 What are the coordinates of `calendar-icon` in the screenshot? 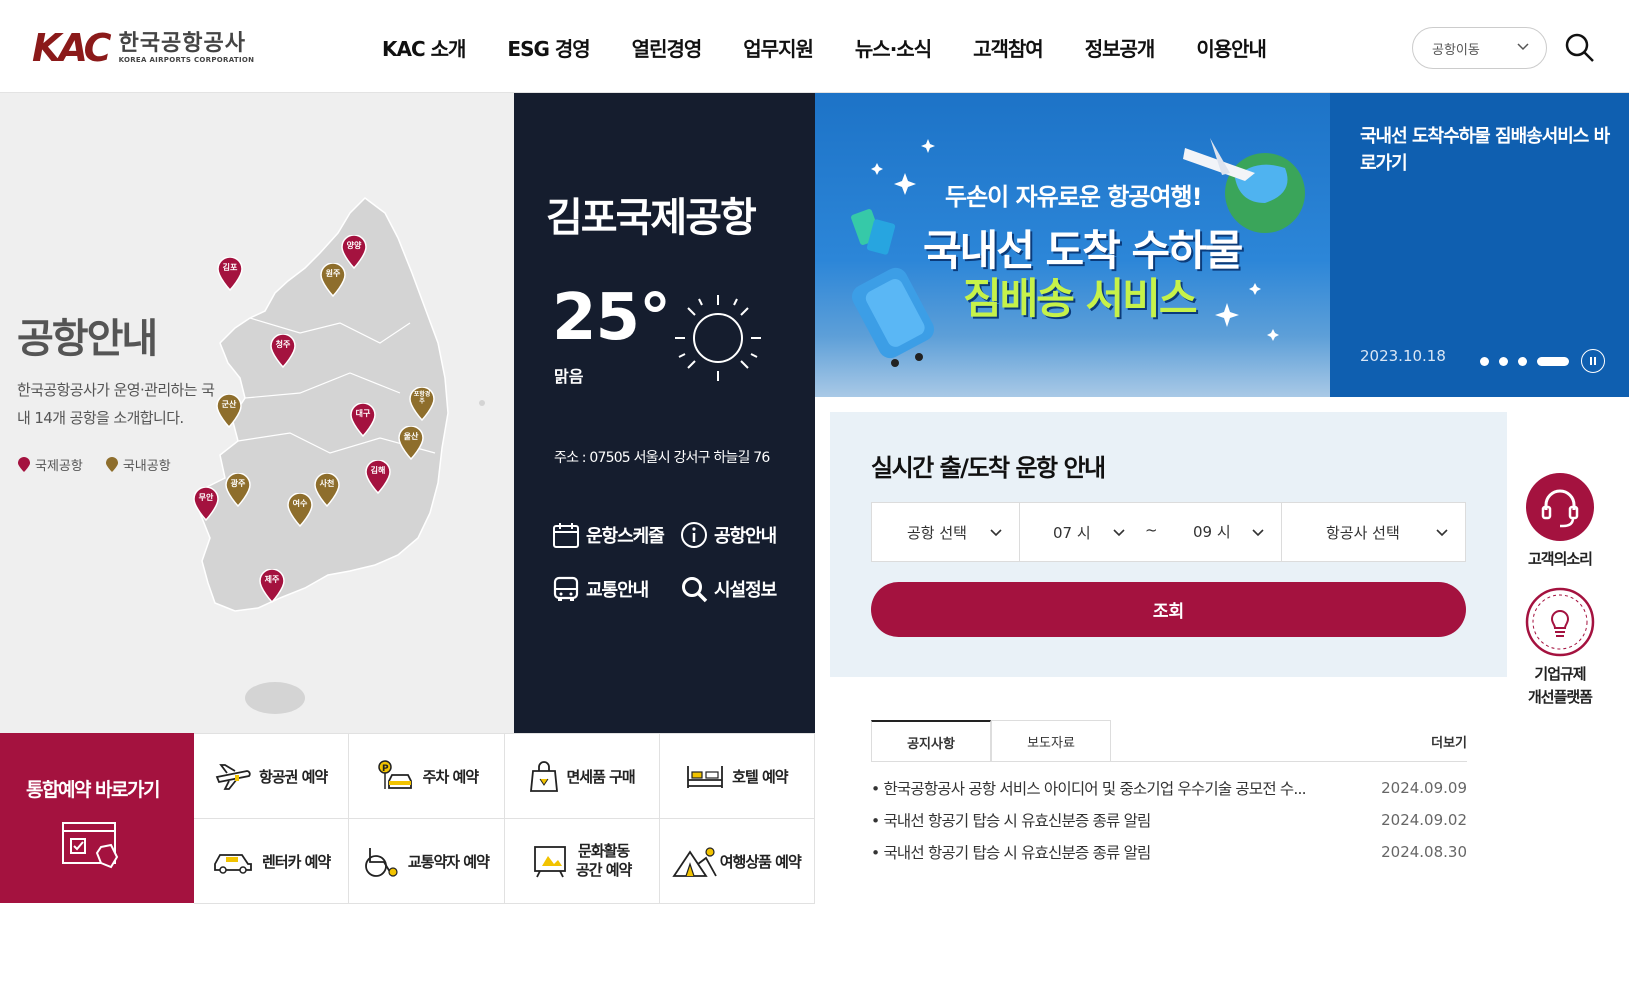 It's located at (566, 535).